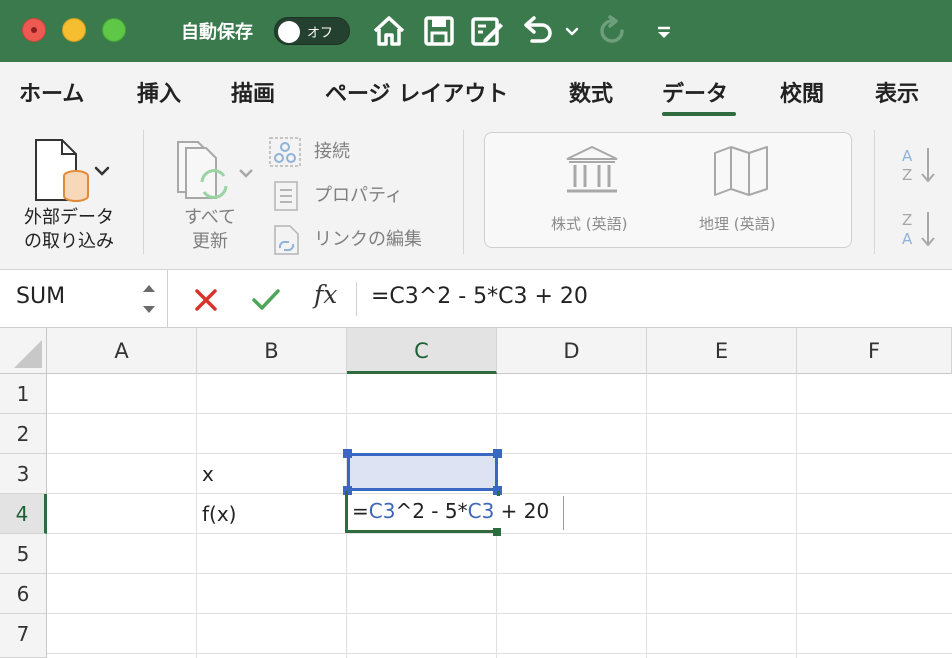 This screenshot has width=952, height=658. What do you see at coordinates (422, 472) in the screenshot?
I see `referenced-cell-c3` at bounding box center [422, 472].